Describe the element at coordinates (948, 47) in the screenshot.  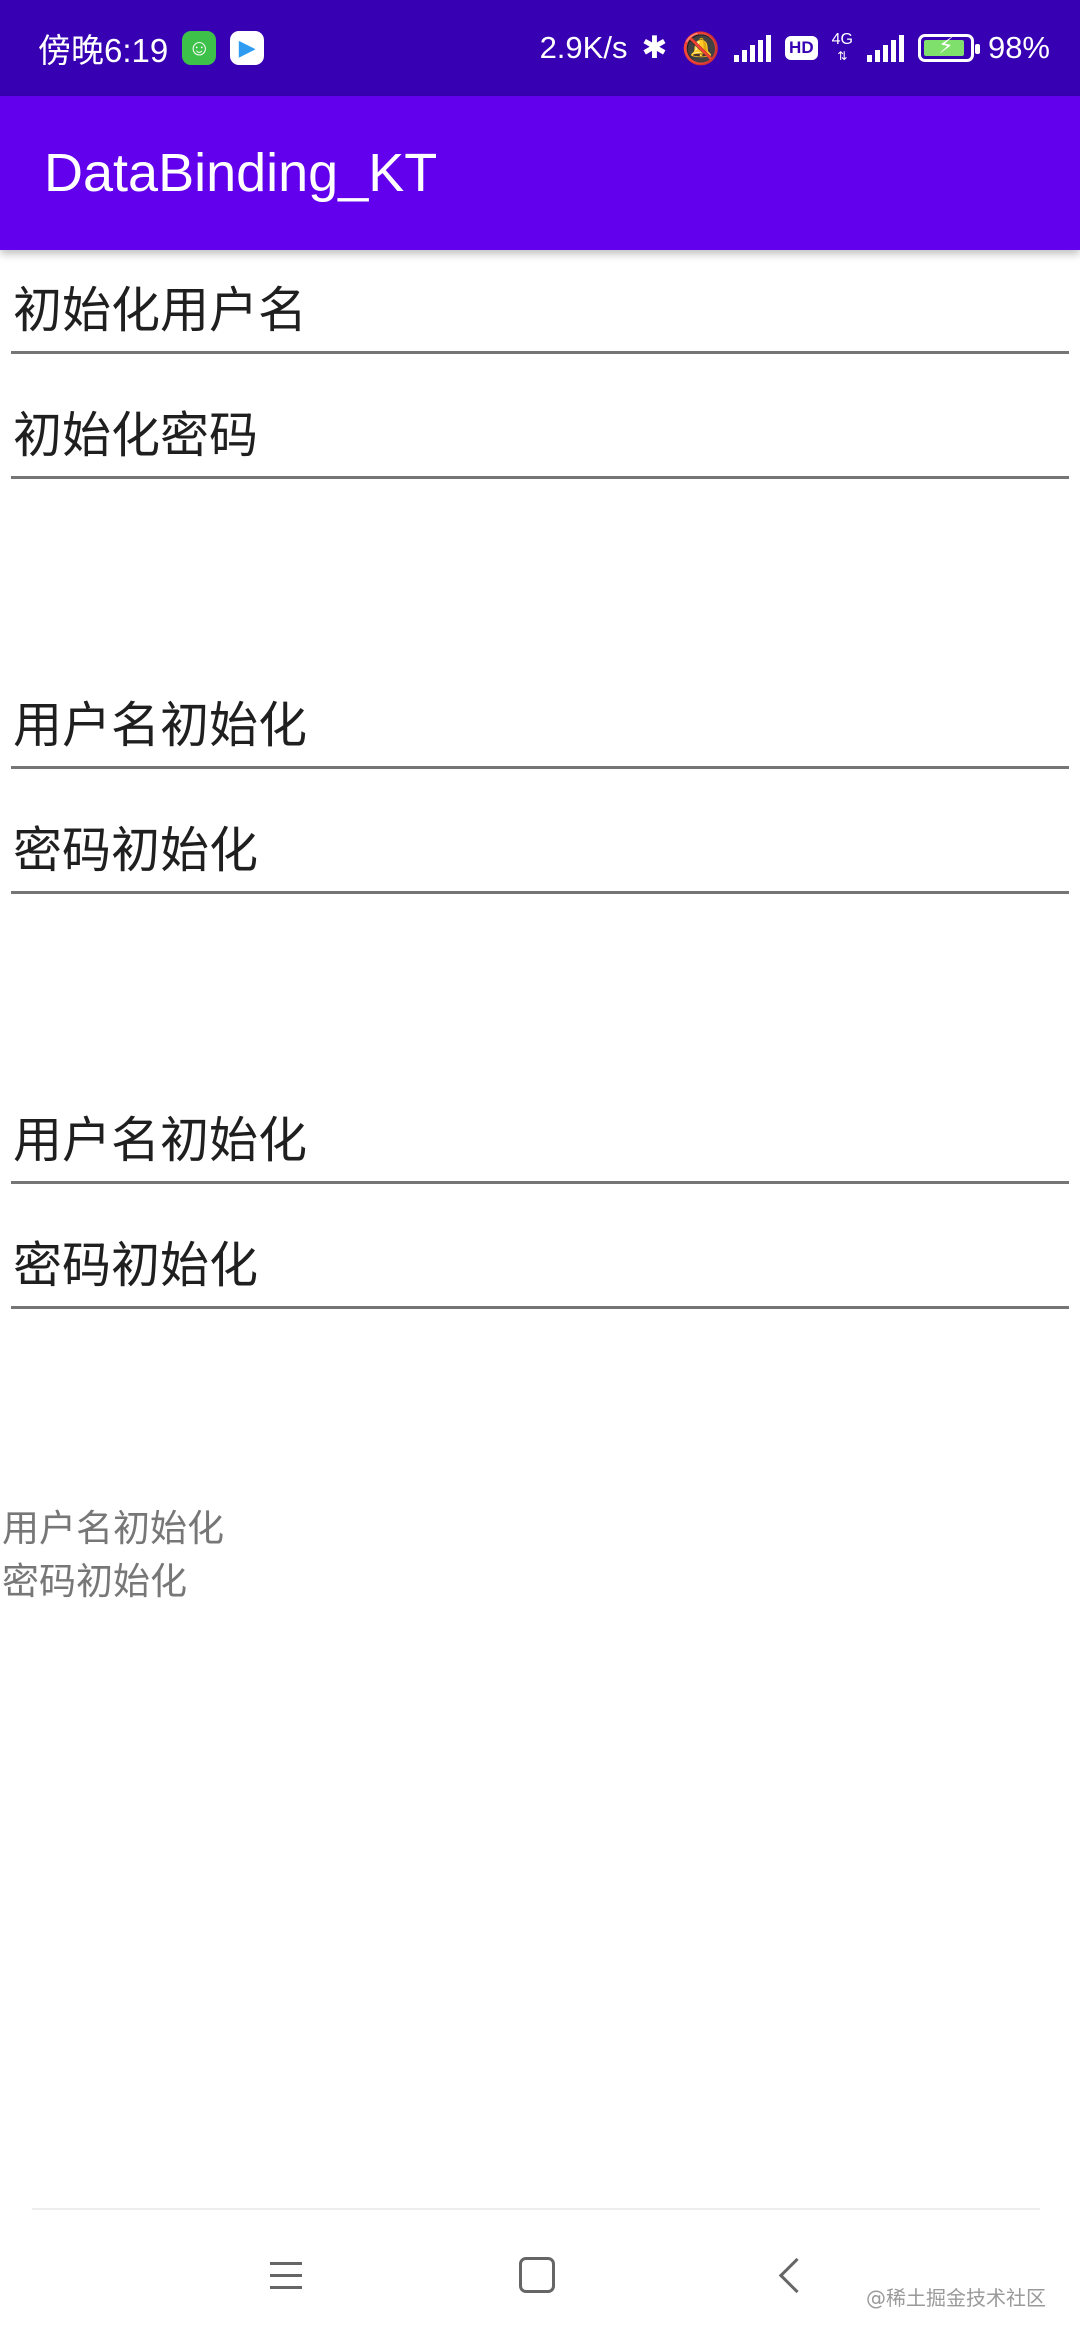
I see `battery-icon: ⚡` at that location.